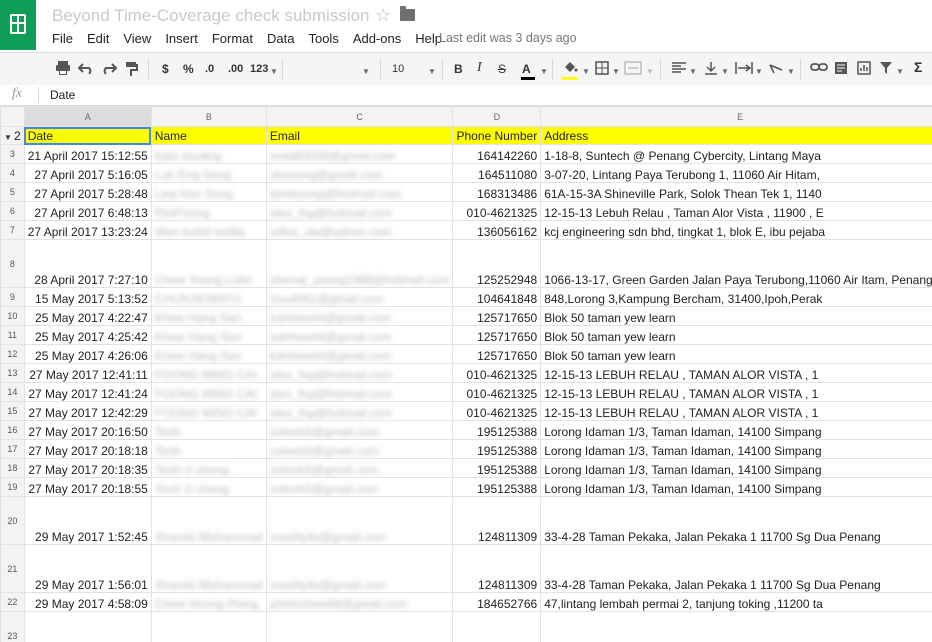 This screenshot has height=642, width=932. What do you see at coordinates (208, 392) in the screenshot?
I see `cell-name: FOONG MING CAI` at bounding box center [208, 392].